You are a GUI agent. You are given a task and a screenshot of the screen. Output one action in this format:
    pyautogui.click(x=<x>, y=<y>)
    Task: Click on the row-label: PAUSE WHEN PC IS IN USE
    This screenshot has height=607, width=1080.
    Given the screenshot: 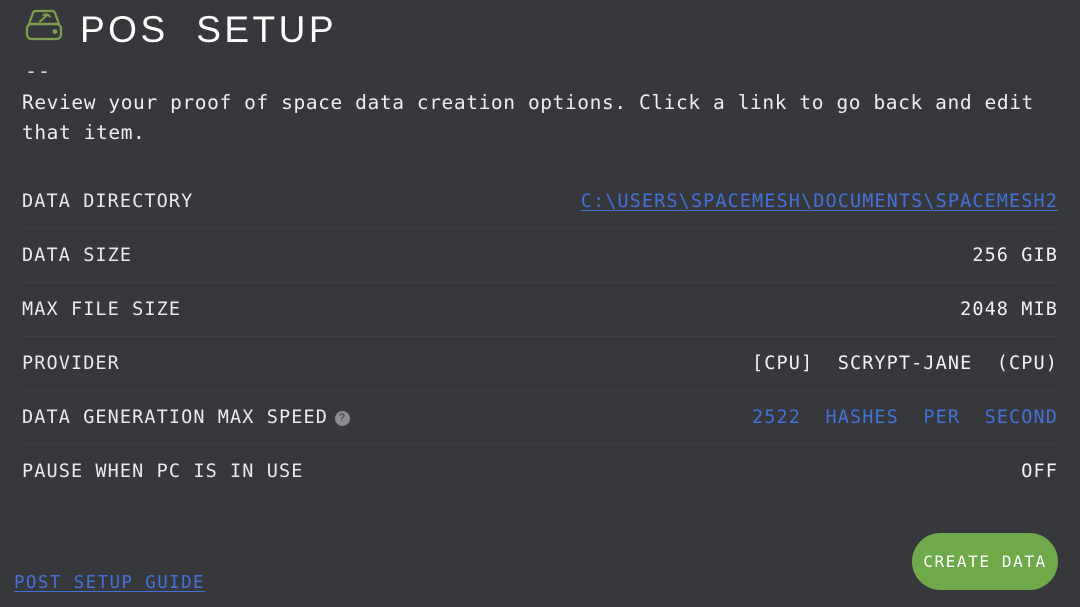 What is the action you would take?
    pyautogui.click(x=162, y=471)
    